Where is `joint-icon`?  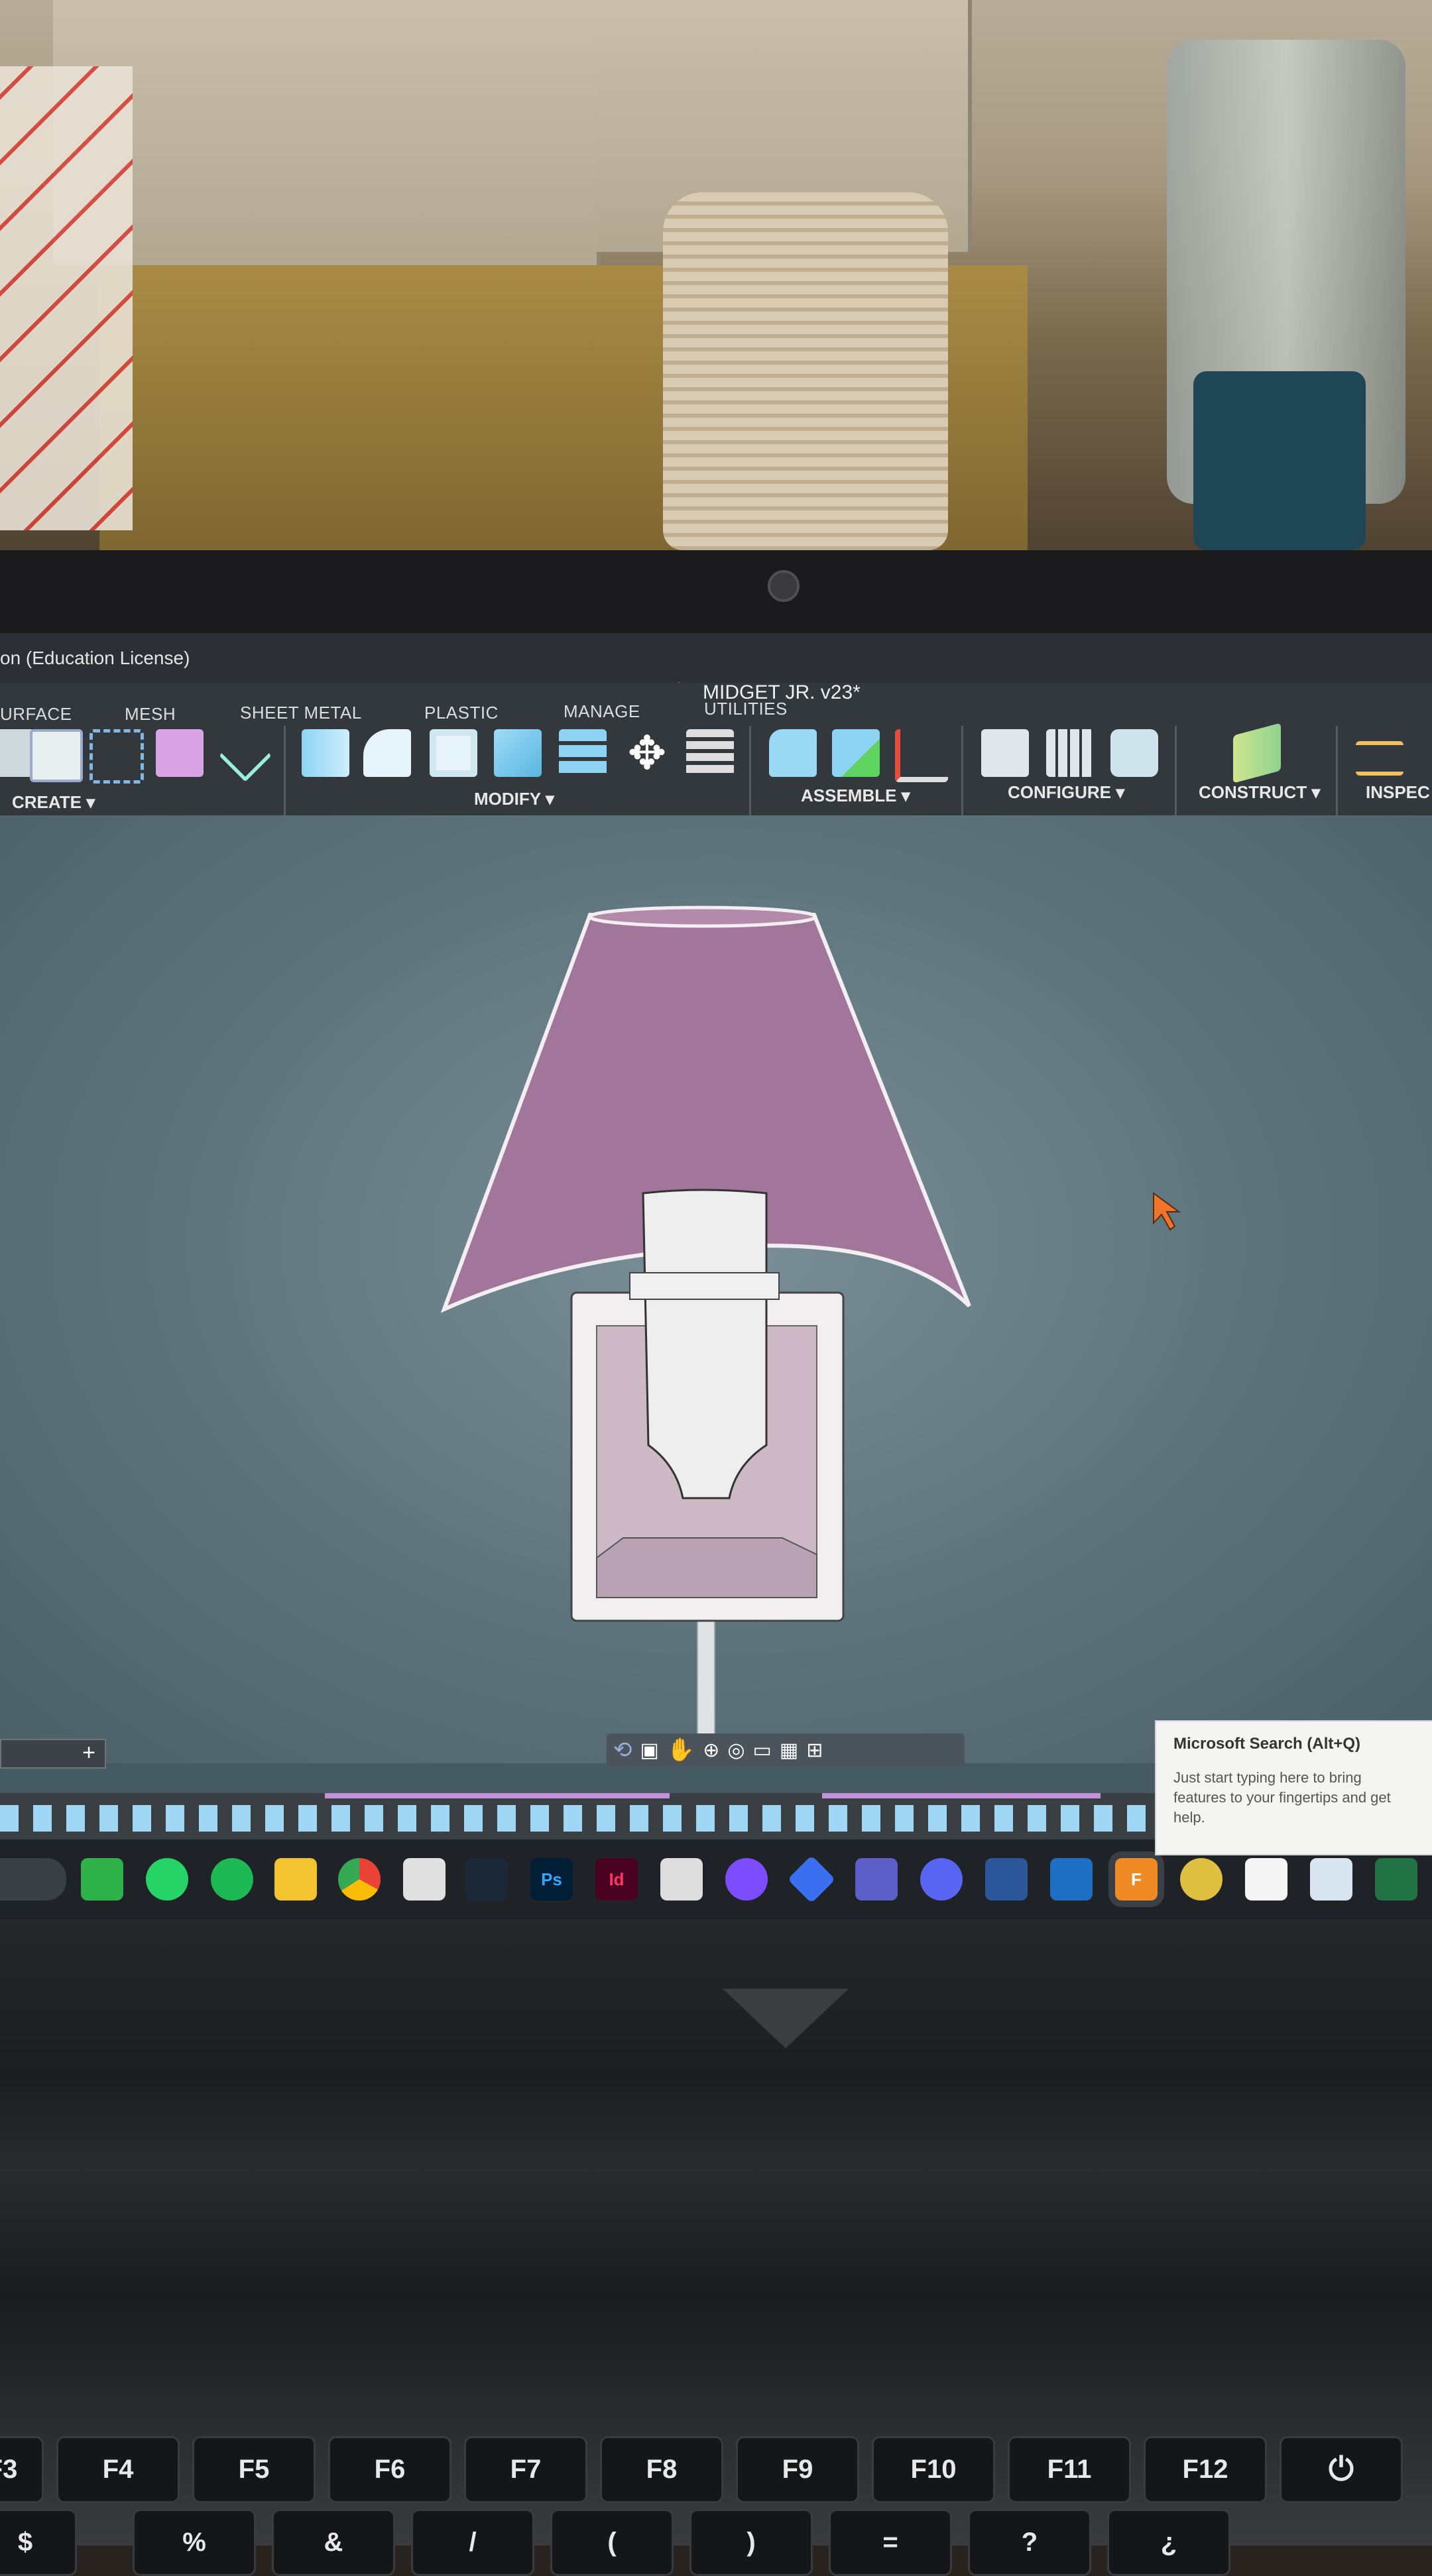 joint-icon is located at coordinates (856, 753).